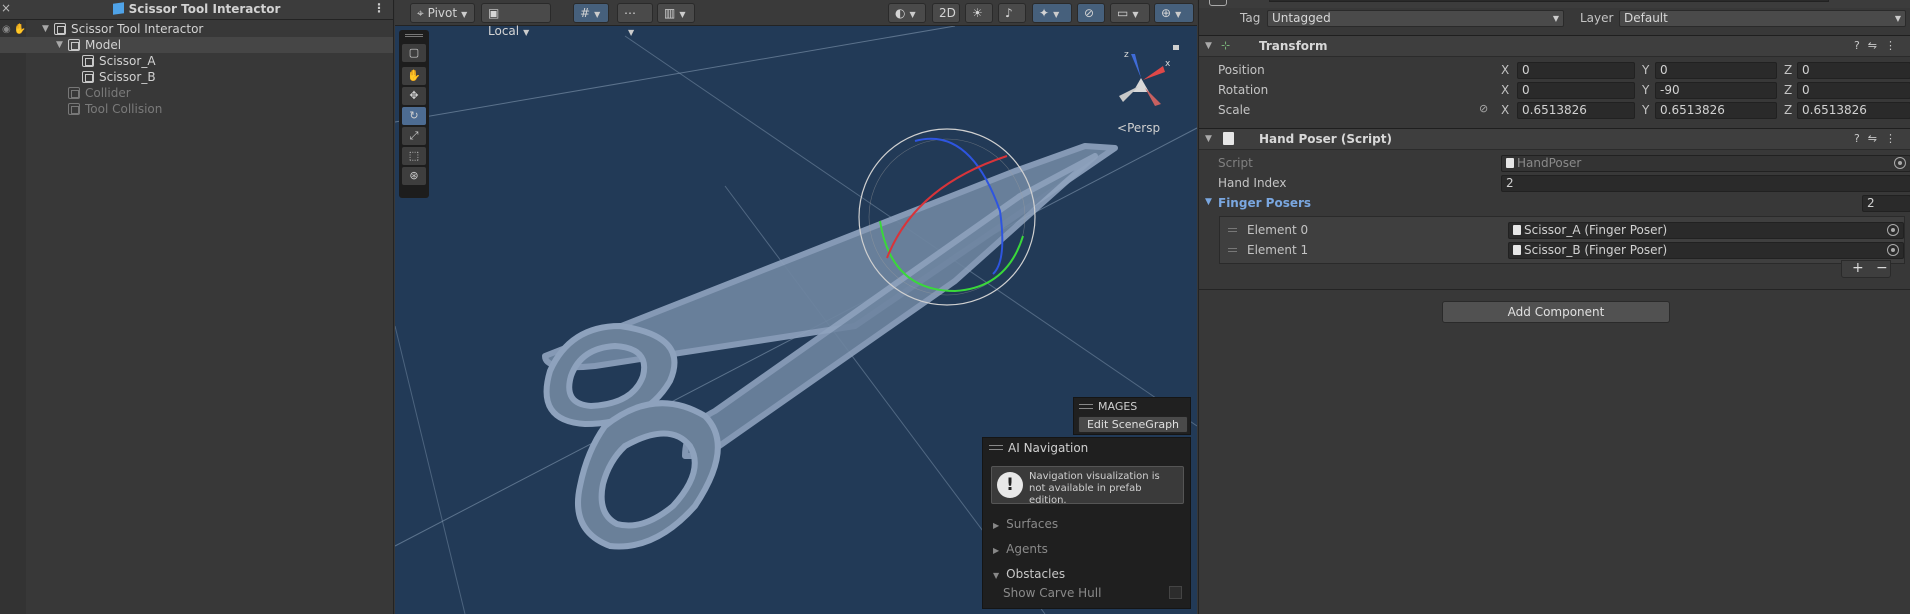 This screenshot has height=614, width=1910. I want to click on transform-tool-button: ⊛, so click(414, 176).